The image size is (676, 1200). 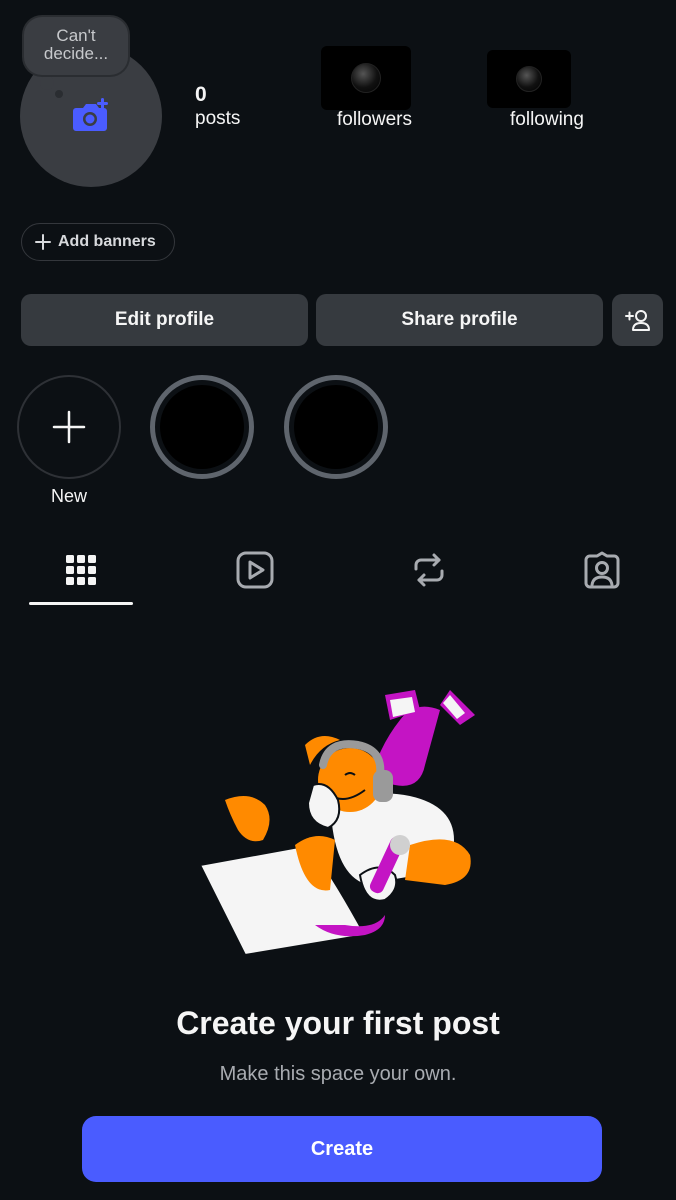 I want to click on create-post-button: Create, so click(x=342, y=1149).